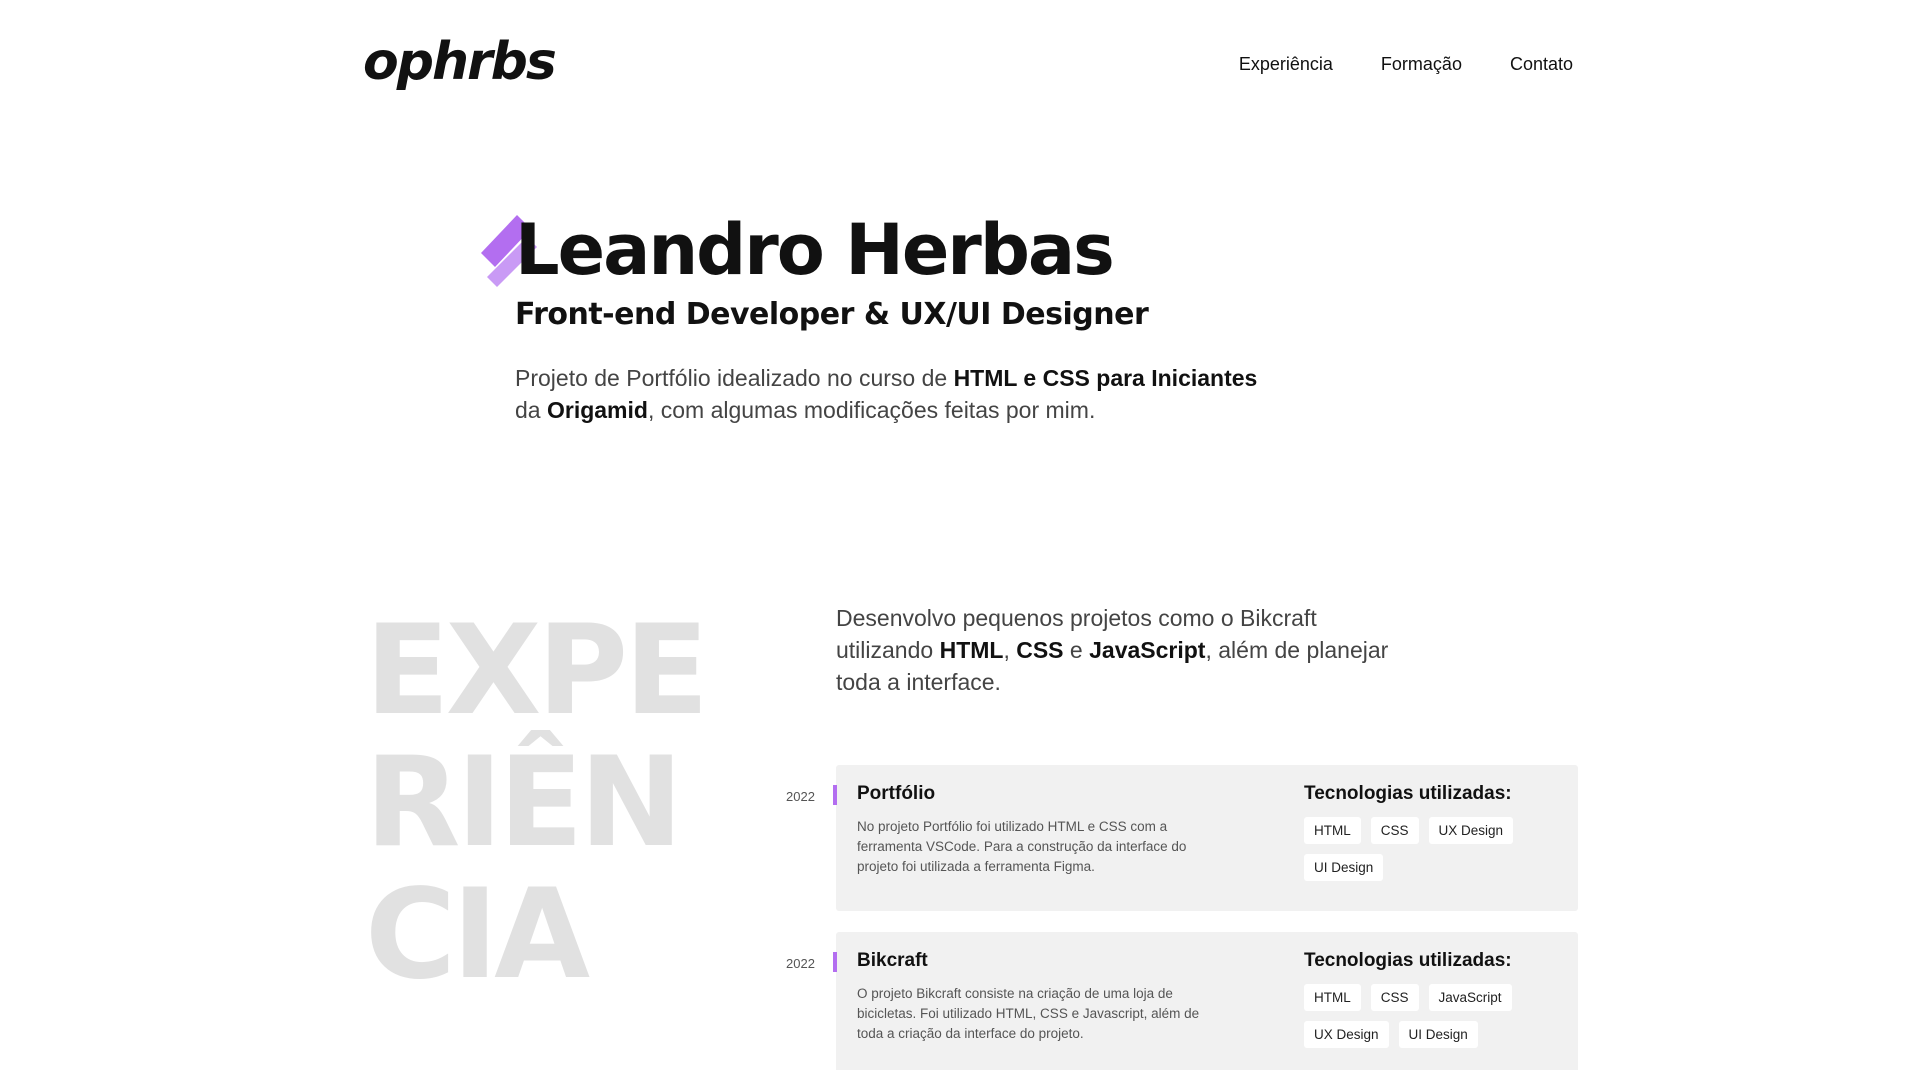 This screenshot has width=1920, height=1070. Describe the element at coordinates (524, 803) in the screenshot. I see `experience-heading-line: RIÊN` at that location.